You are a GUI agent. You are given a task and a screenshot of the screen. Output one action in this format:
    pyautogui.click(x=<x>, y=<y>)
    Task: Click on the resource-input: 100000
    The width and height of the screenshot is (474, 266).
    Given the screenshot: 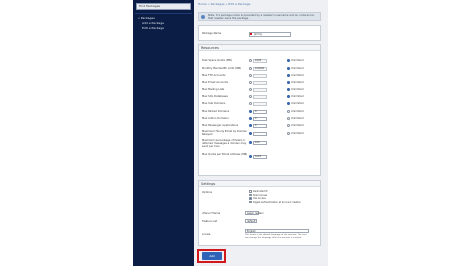 What is the action you would take?
    pyautogui.click(x=260, y=68)
    